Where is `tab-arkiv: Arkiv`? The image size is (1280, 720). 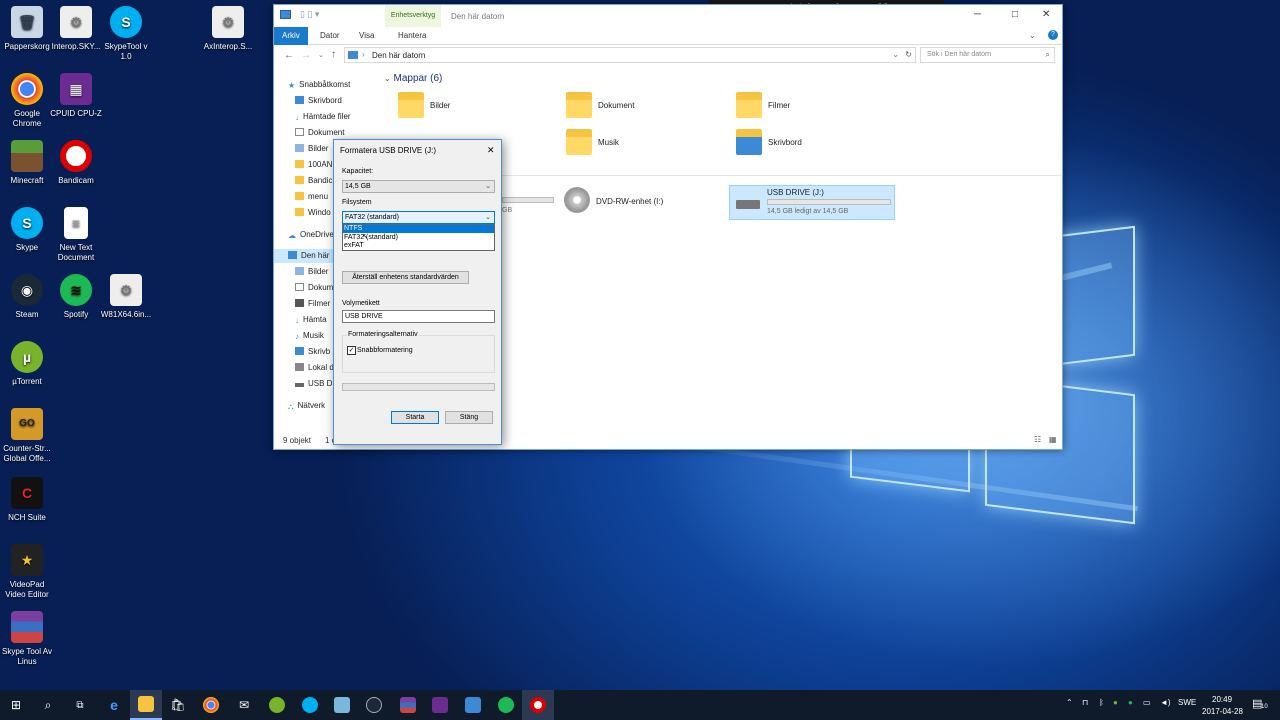 tab-arkiv: Arkiv is located at coordinates (291, 36).